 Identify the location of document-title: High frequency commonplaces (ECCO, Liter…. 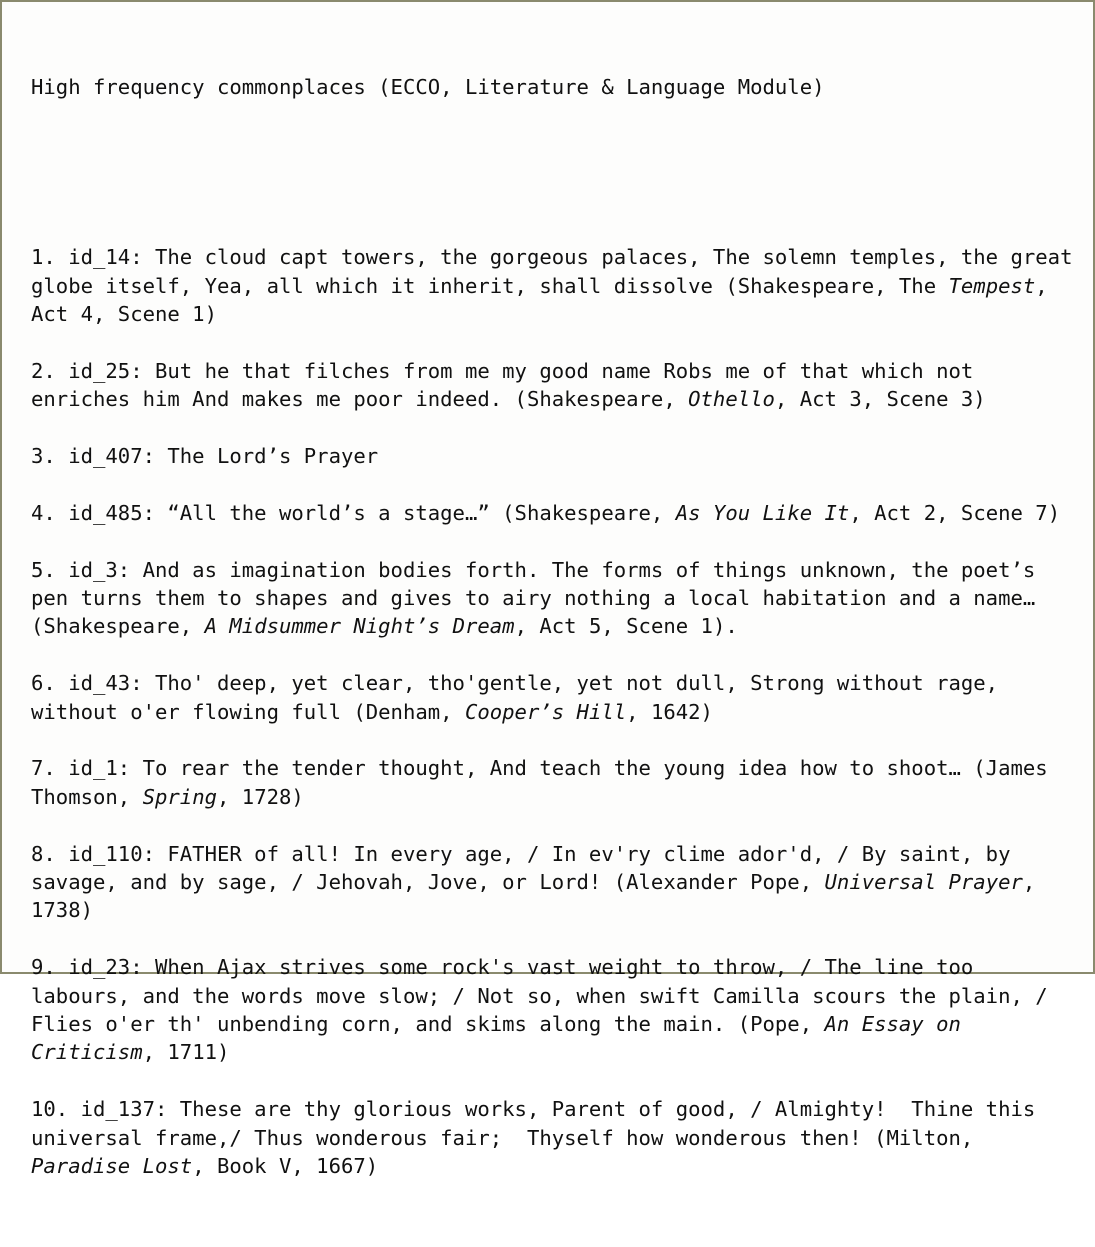
(428, 86).